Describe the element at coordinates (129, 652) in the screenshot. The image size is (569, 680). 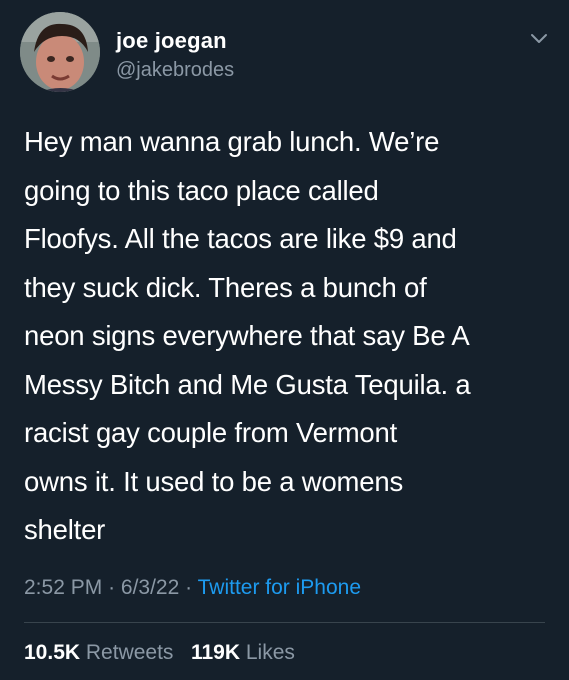
I see `retweets-label: Retweets` at that location.